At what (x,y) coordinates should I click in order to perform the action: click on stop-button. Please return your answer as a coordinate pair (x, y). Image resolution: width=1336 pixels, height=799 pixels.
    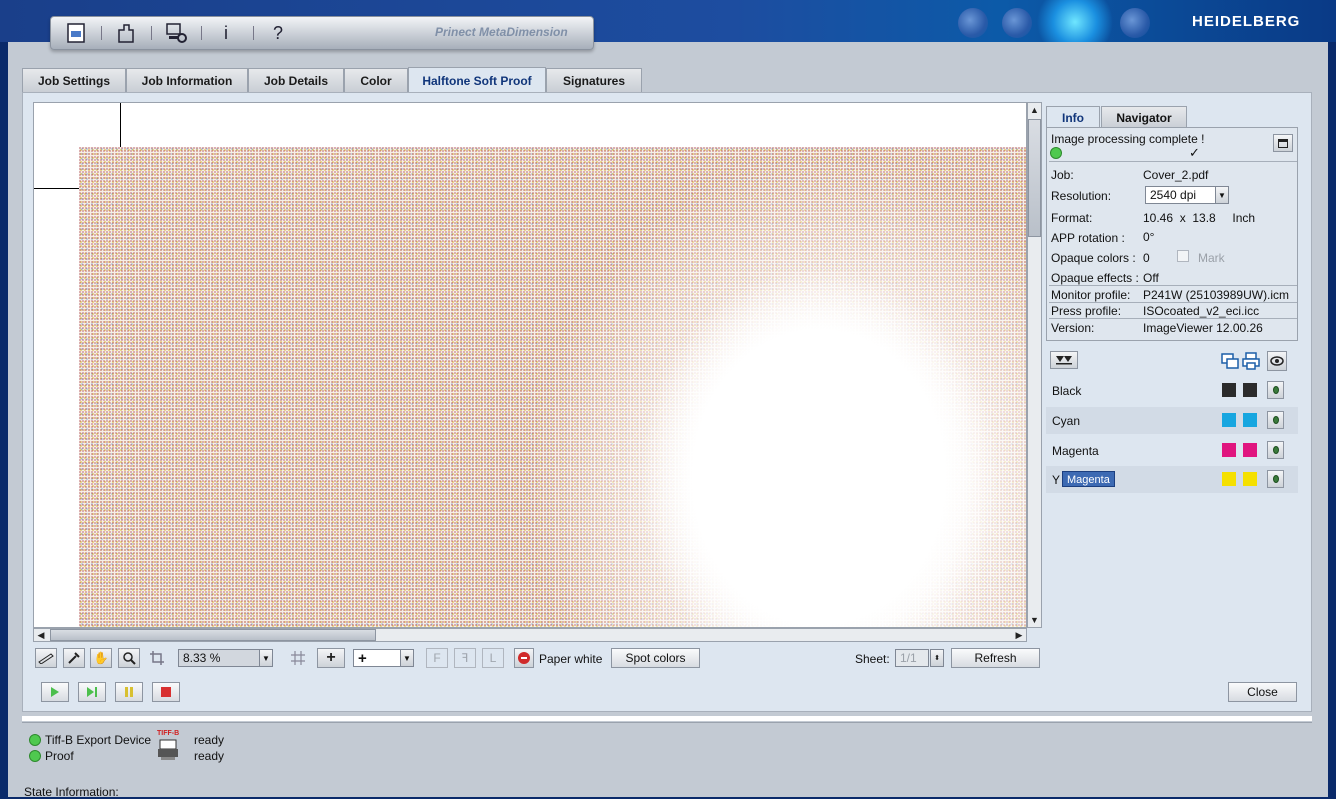
    Looking at the image, I should click on (166, 692).